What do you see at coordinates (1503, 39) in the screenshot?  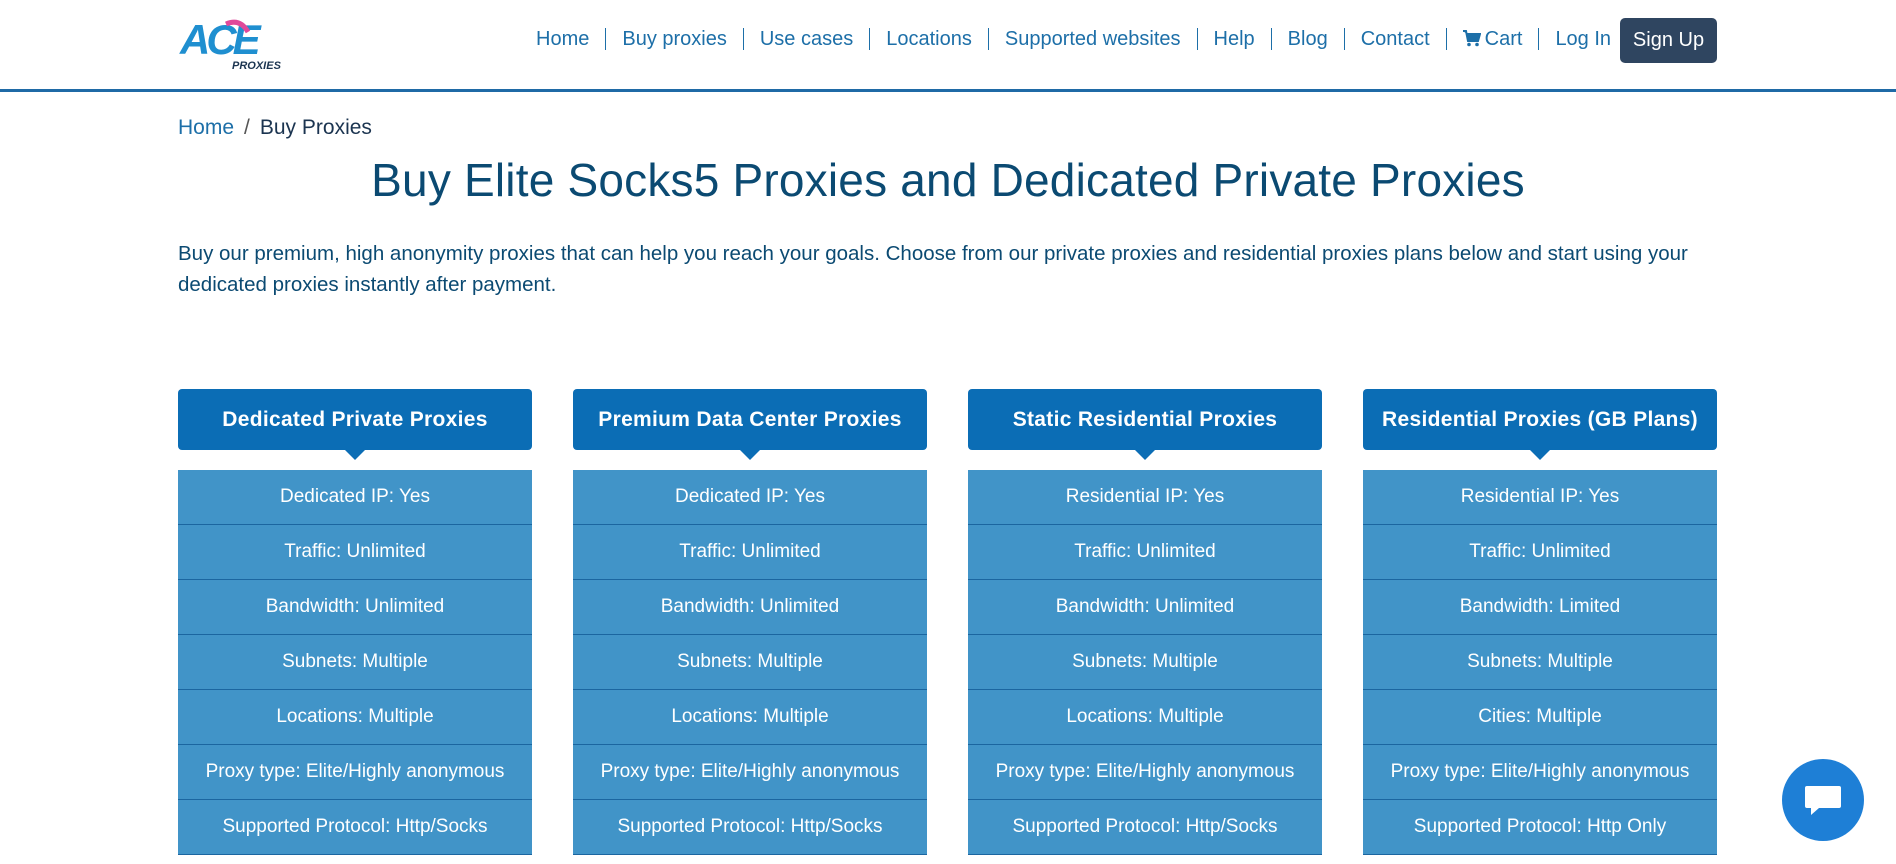 I see `cart-label: Cart` at bounding box center [1503, 39].